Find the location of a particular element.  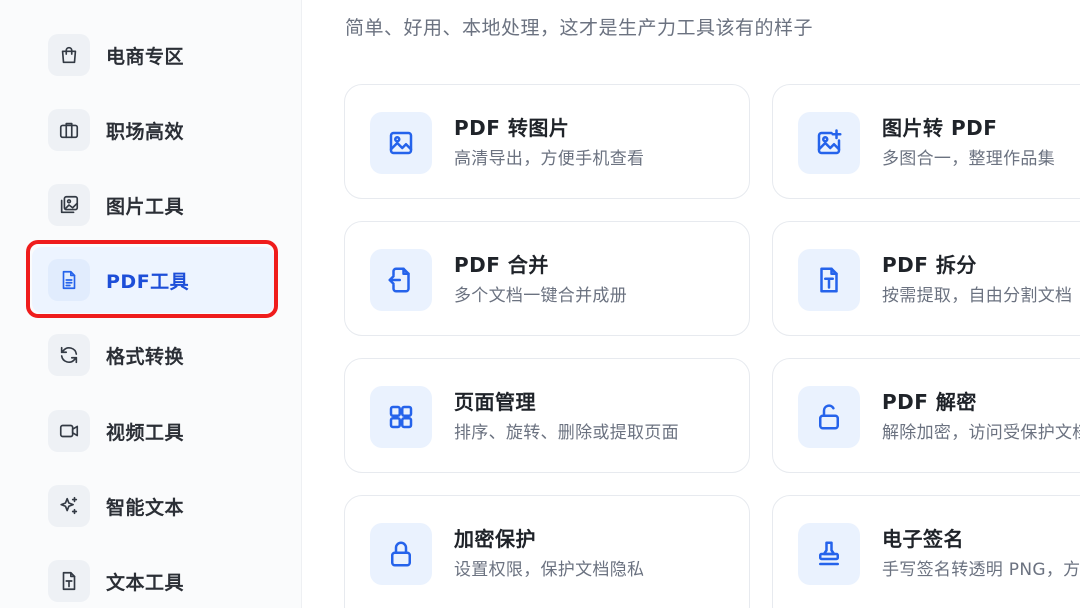

tool-card-page-management: 页面管理 排序、旋转、删除或提取页面 is located at coordinates (547, 415).